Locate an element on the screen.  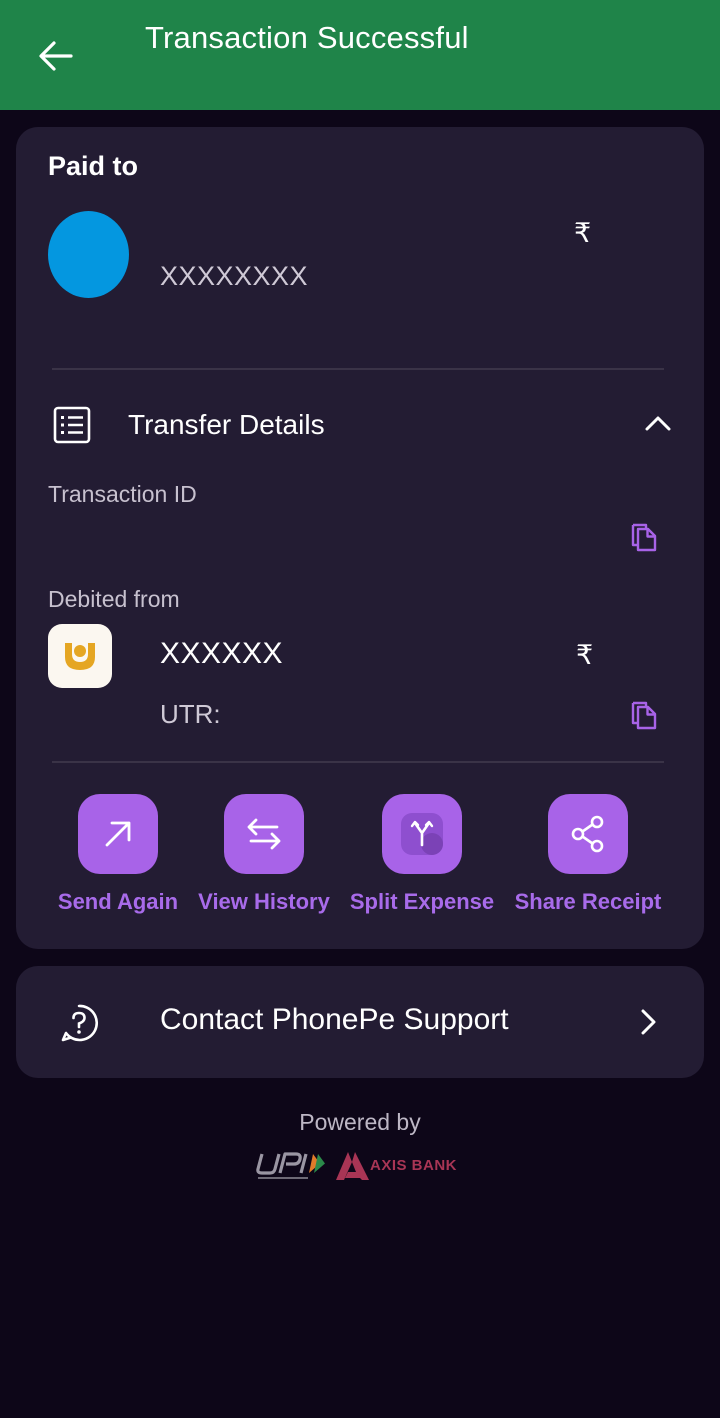
debited-from-label: Debited from is located at coordinates (114, 599).